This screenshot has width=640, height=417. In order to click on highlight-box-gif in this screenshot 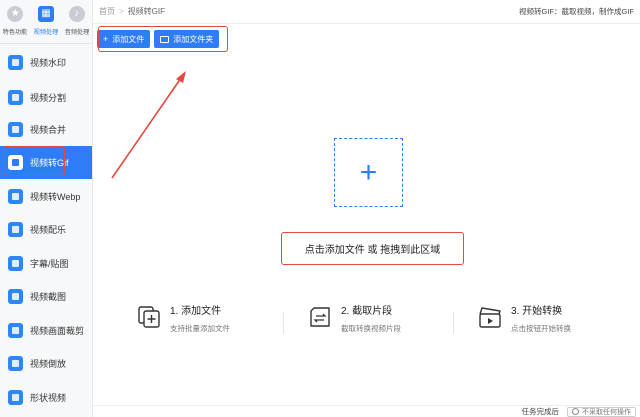, I will do `click(34, 161)`.